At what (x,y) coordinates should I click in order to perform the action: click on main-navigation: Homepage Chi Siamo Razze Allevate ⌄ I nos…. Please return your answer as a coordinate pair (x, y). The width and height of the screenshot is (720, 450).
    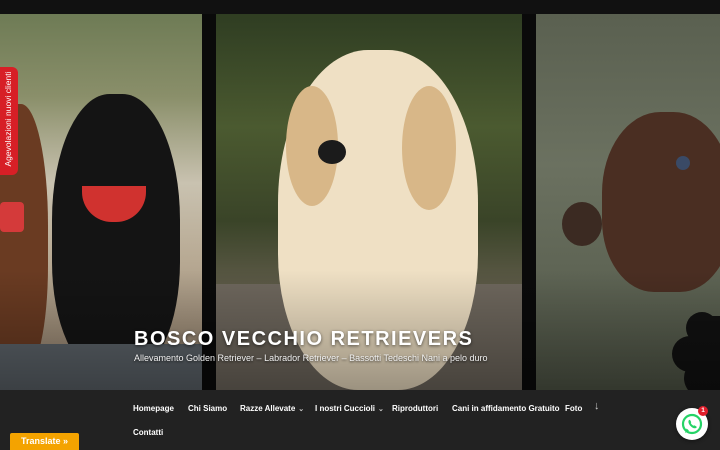
    Looking at the image, I should click on (360, 420).